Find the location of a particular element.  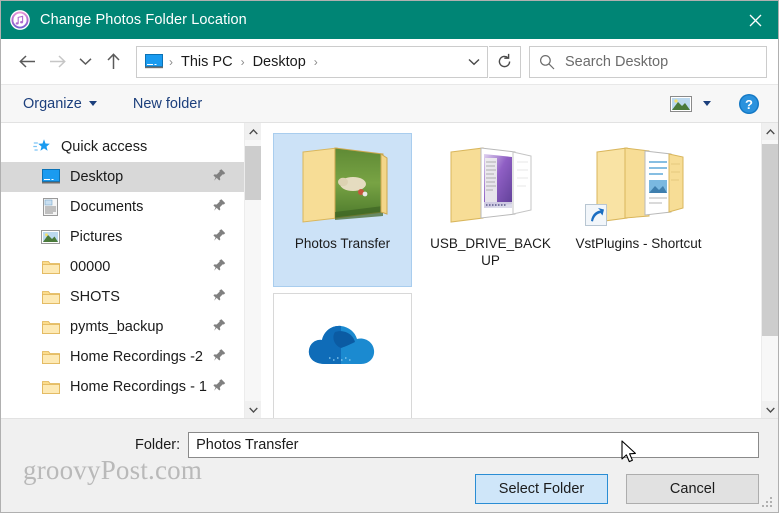

shortcut-arrow-icon is located at coordinates (595, 215).